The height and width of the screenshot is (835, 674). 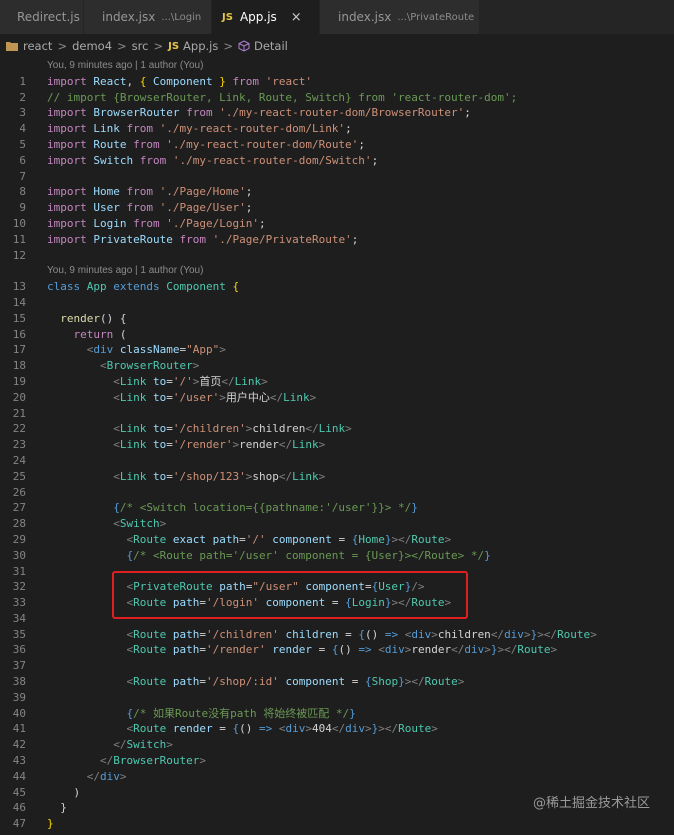 What do you see at coordinates (19, 792) in the screenshot?
I see `line-number: 45` at bounding box center [19, 792].